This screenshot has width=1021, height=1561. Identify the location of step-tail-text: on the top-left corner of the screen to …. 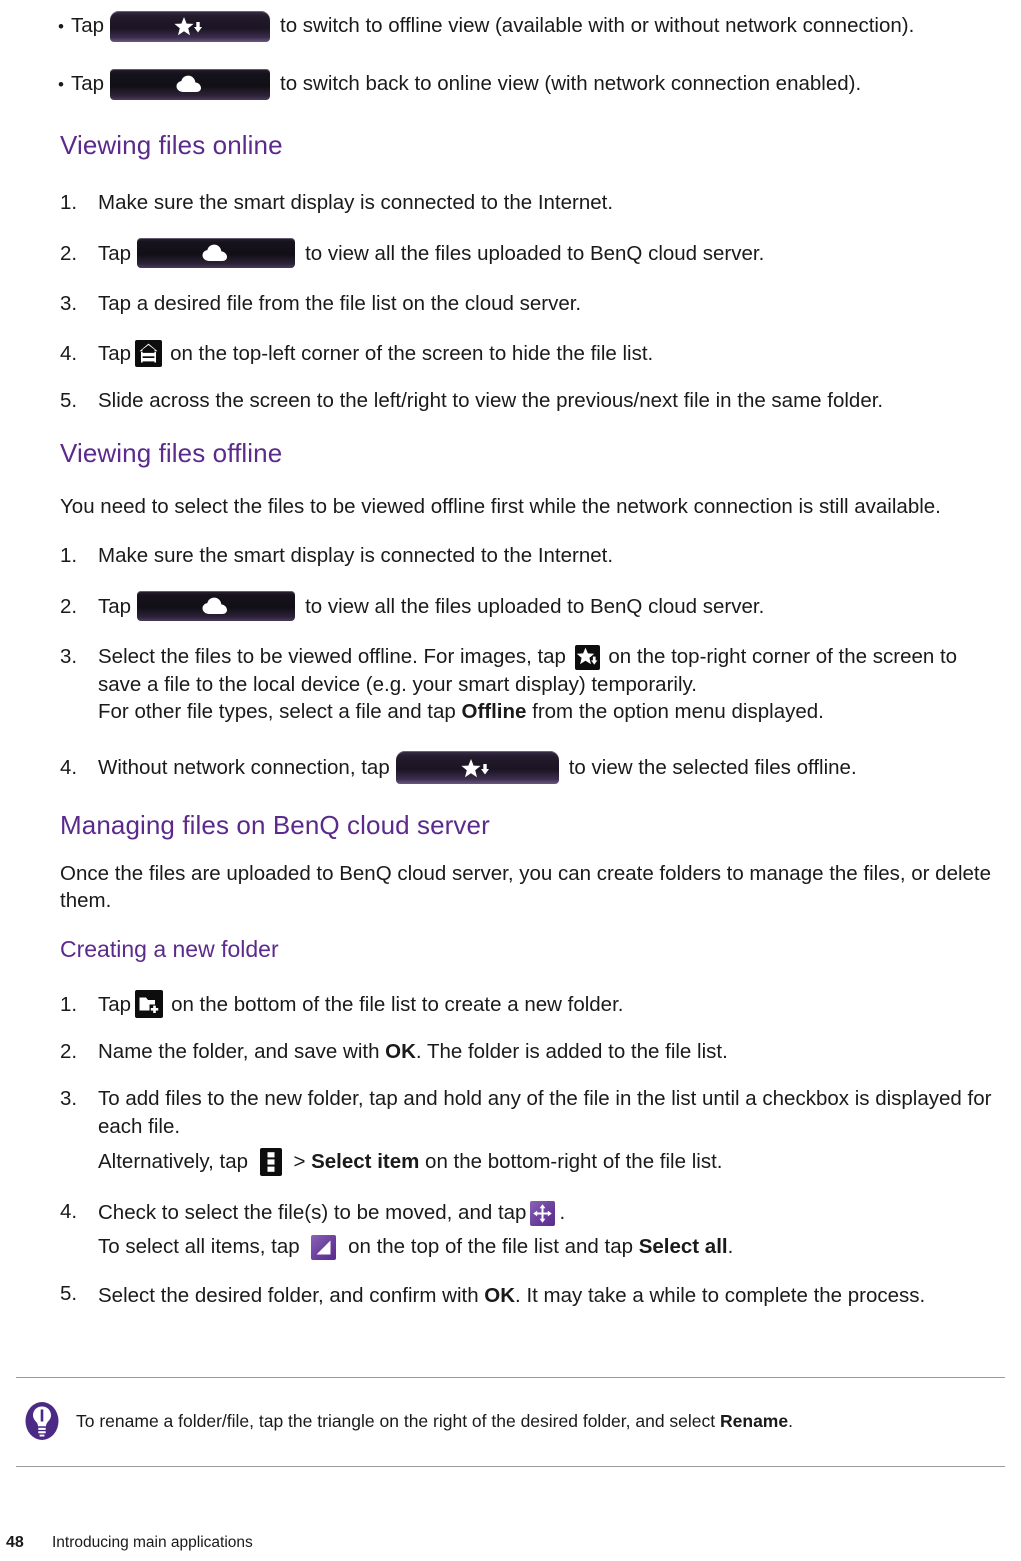
(412, 353).